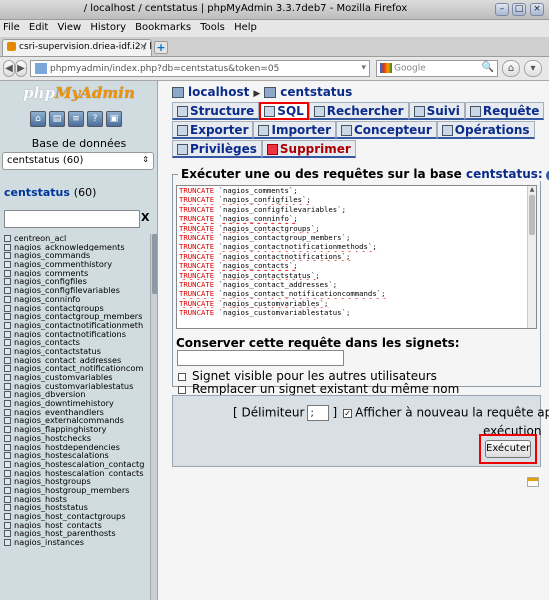  What do you see at coordinates (531, 257) in the screenshot?
I see `textarea-scrollbar: ▲` at bounding box center [531, 257].